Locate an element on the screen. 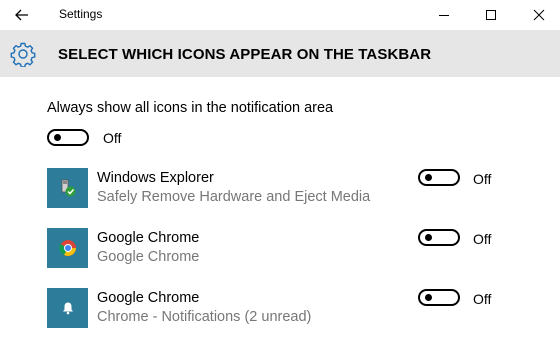 Image resolution: width=560 pixels, height=341 pixels. app-toggle-google-chrome is located at coordinates (439, 237).